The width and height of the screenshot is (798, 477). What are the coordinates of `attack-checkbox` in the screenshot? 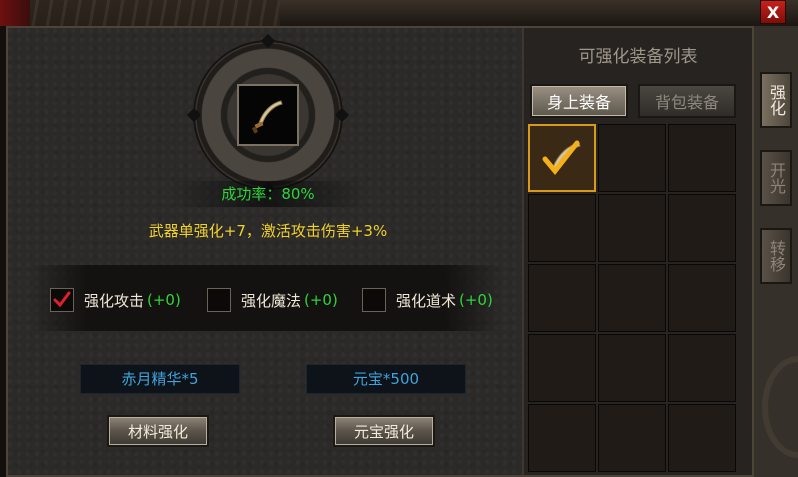 It's located at (62, 300).